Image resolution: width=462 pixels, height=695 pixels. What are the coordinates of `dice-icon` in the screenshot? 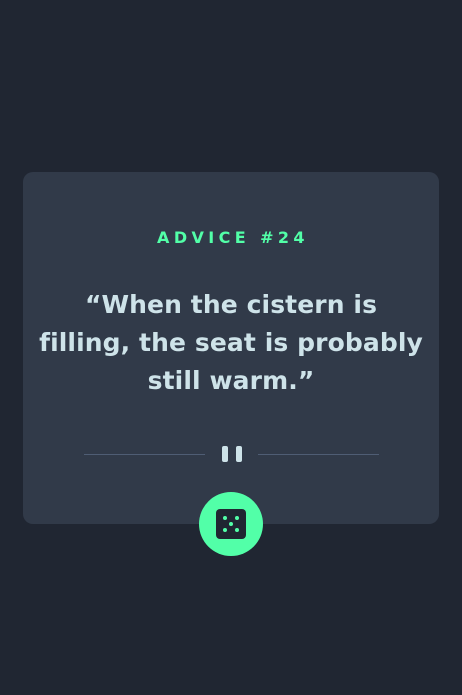 It's located at (231, 524).